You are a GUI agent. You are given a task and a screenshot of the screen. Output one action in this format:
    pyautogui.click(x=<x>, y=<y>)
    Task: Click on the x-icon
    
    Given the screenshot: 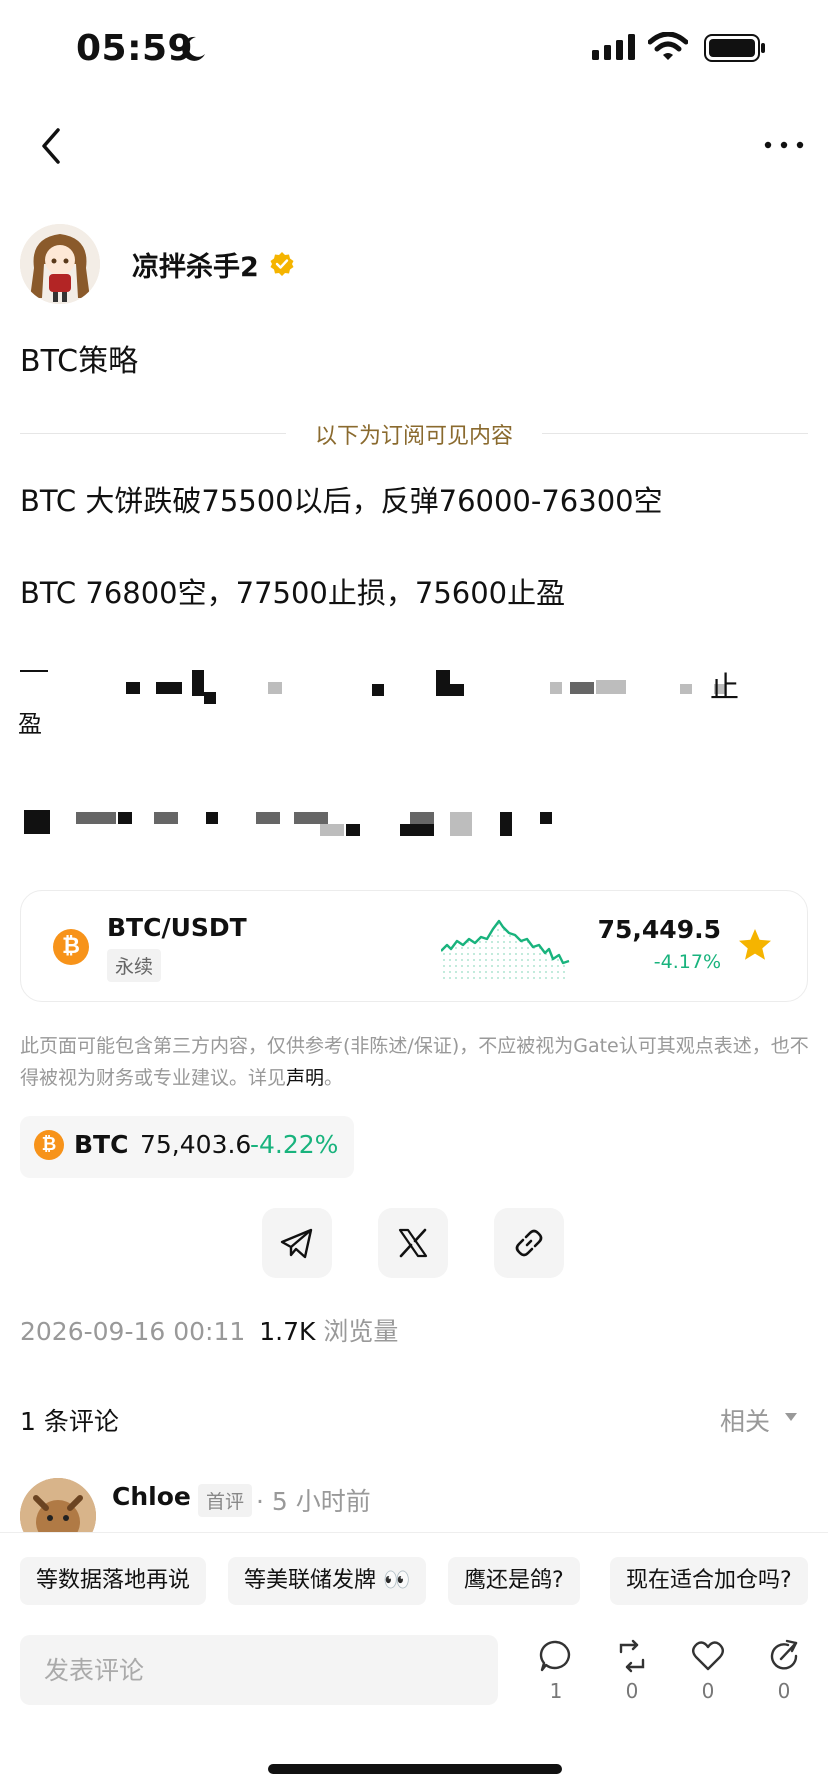 What is the action you would take?
    pyautogui.click(x=413, y=1243)
    